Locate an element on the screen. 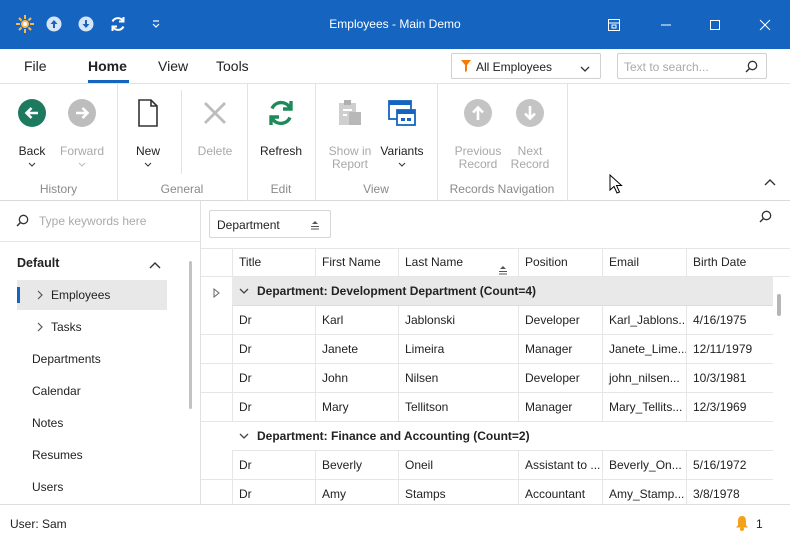  nav-scrollbar is located at coordinates (190, 335).